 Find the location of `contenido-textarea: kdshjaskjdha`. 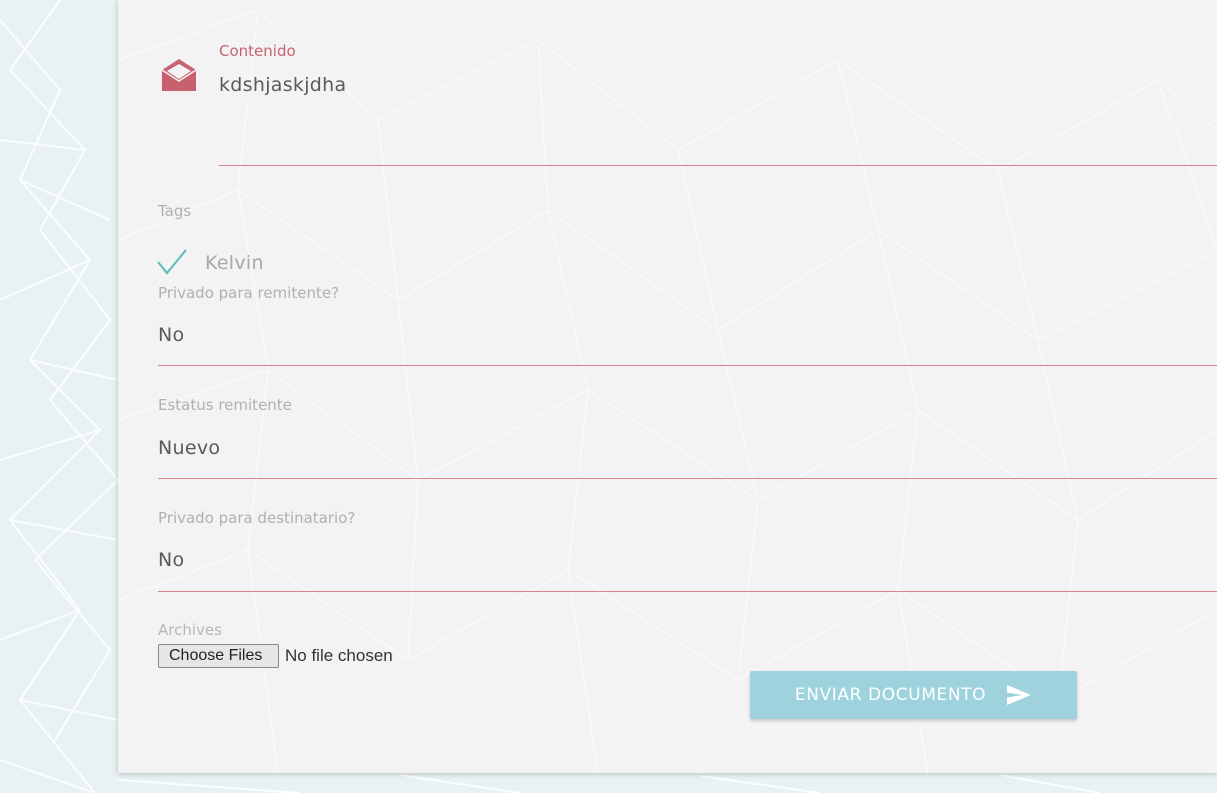

contenido-textarea: kdshjaskjdha is located at coordinates (282, 85).